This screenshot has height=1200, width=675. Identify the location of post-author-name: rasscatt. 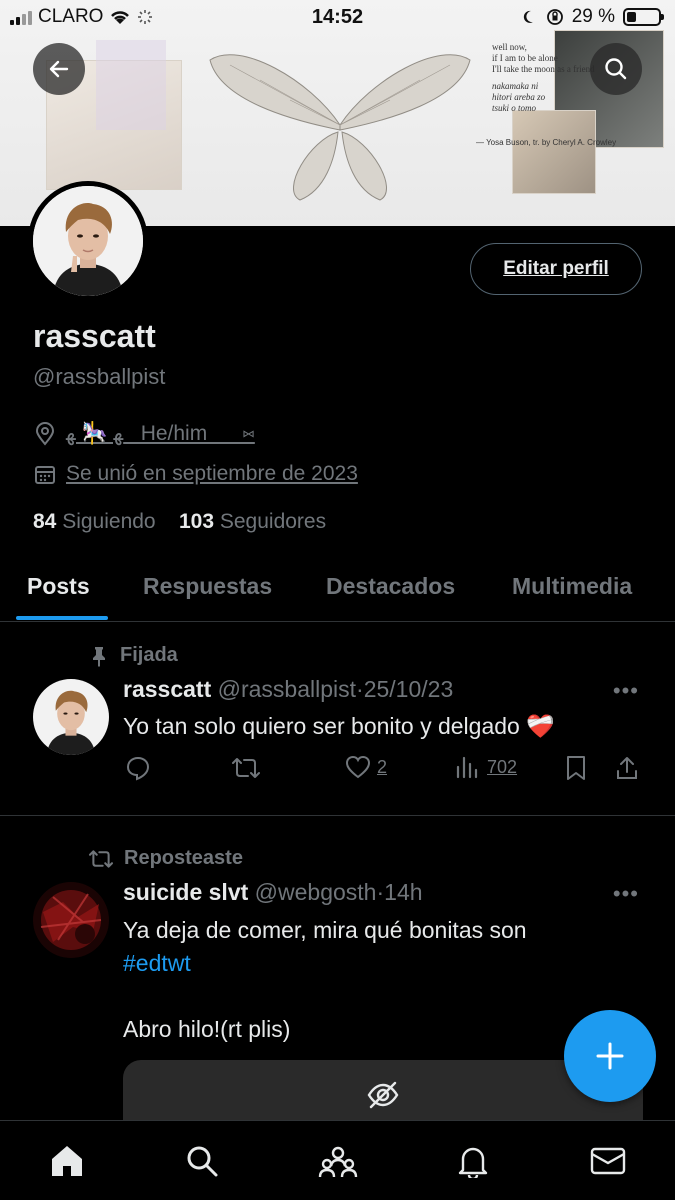
(167, 689).